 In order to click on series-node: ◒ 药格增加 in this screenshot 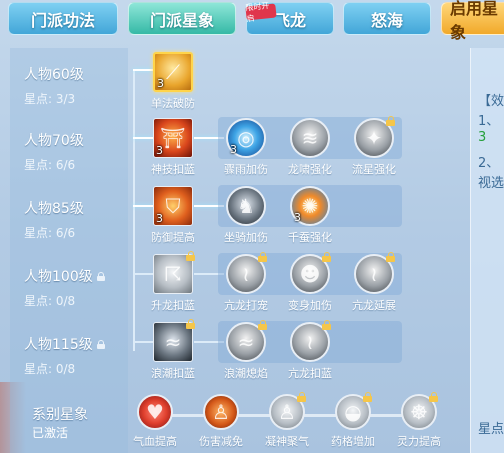, I will do `click(353, 420)`.